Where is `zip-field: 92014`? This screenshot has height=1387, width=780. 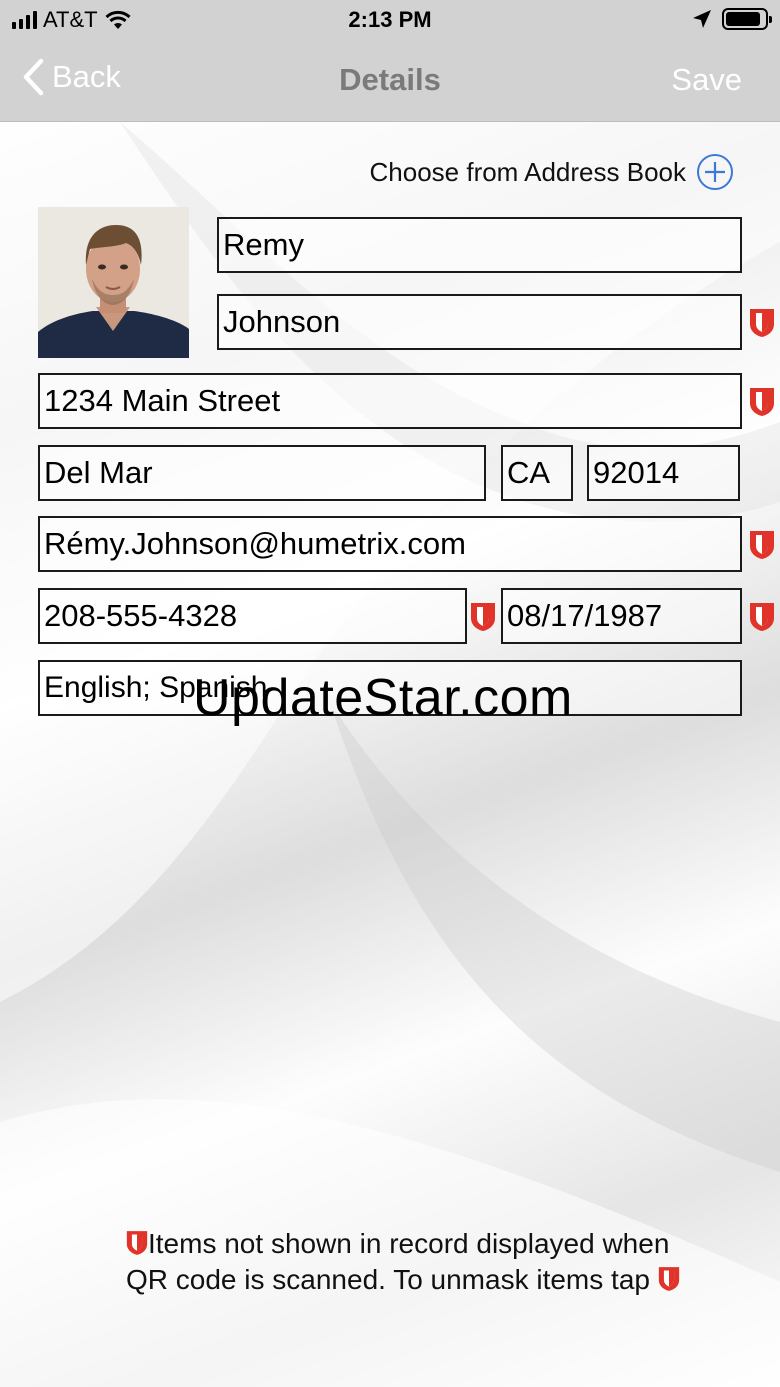
zip-field: 92014 is located at coordinates (663, 473).